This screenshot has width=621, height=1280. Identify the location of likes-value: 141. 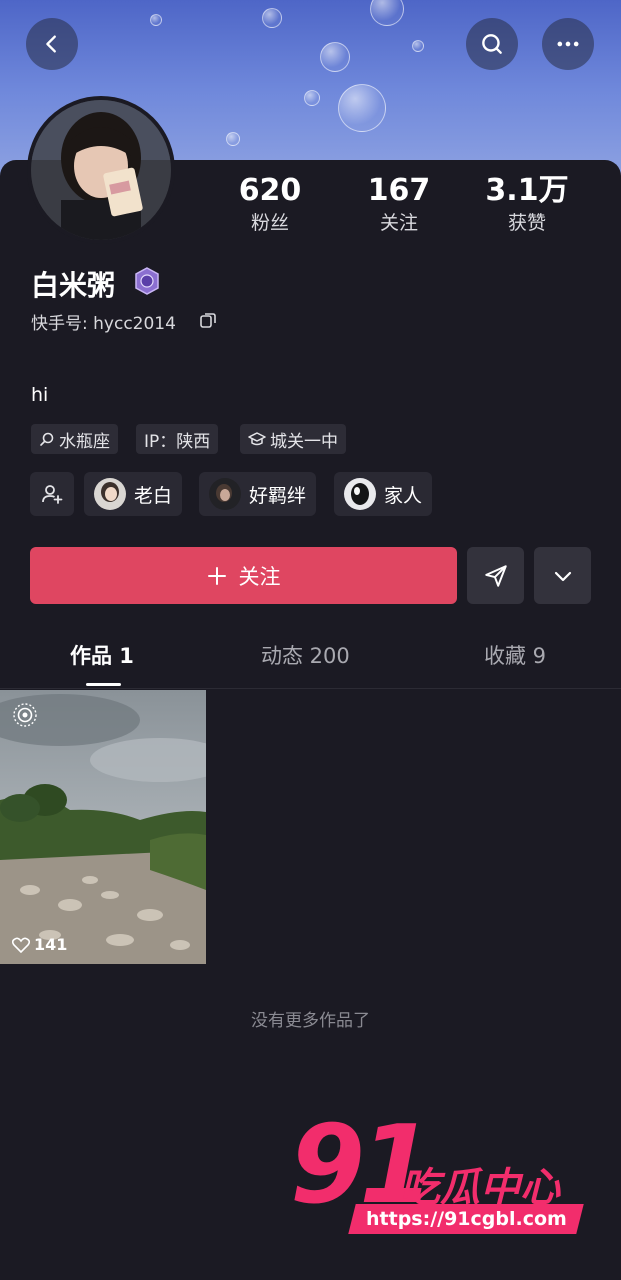
(51, 944).